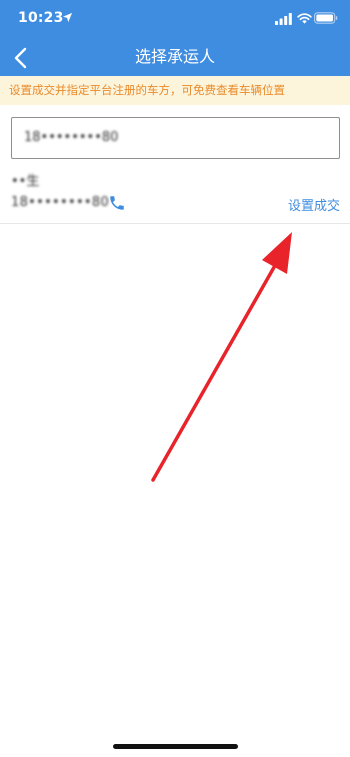 Image resolution: width=350 pixels, height=757 pixels. I want to click on battery-icon, so click(326, 18).